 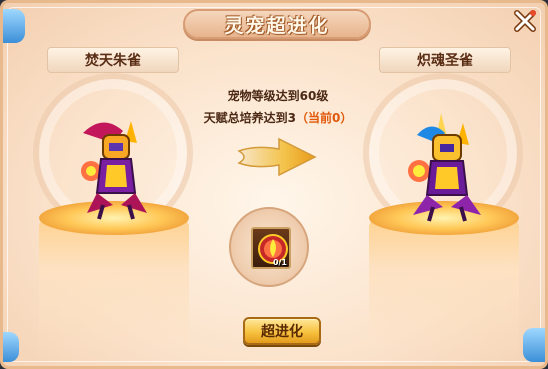 What do you see at coordinates (444, 167) in the screenshot?
I see `evolved-pet-sprite` at bounding box center [444, 167].